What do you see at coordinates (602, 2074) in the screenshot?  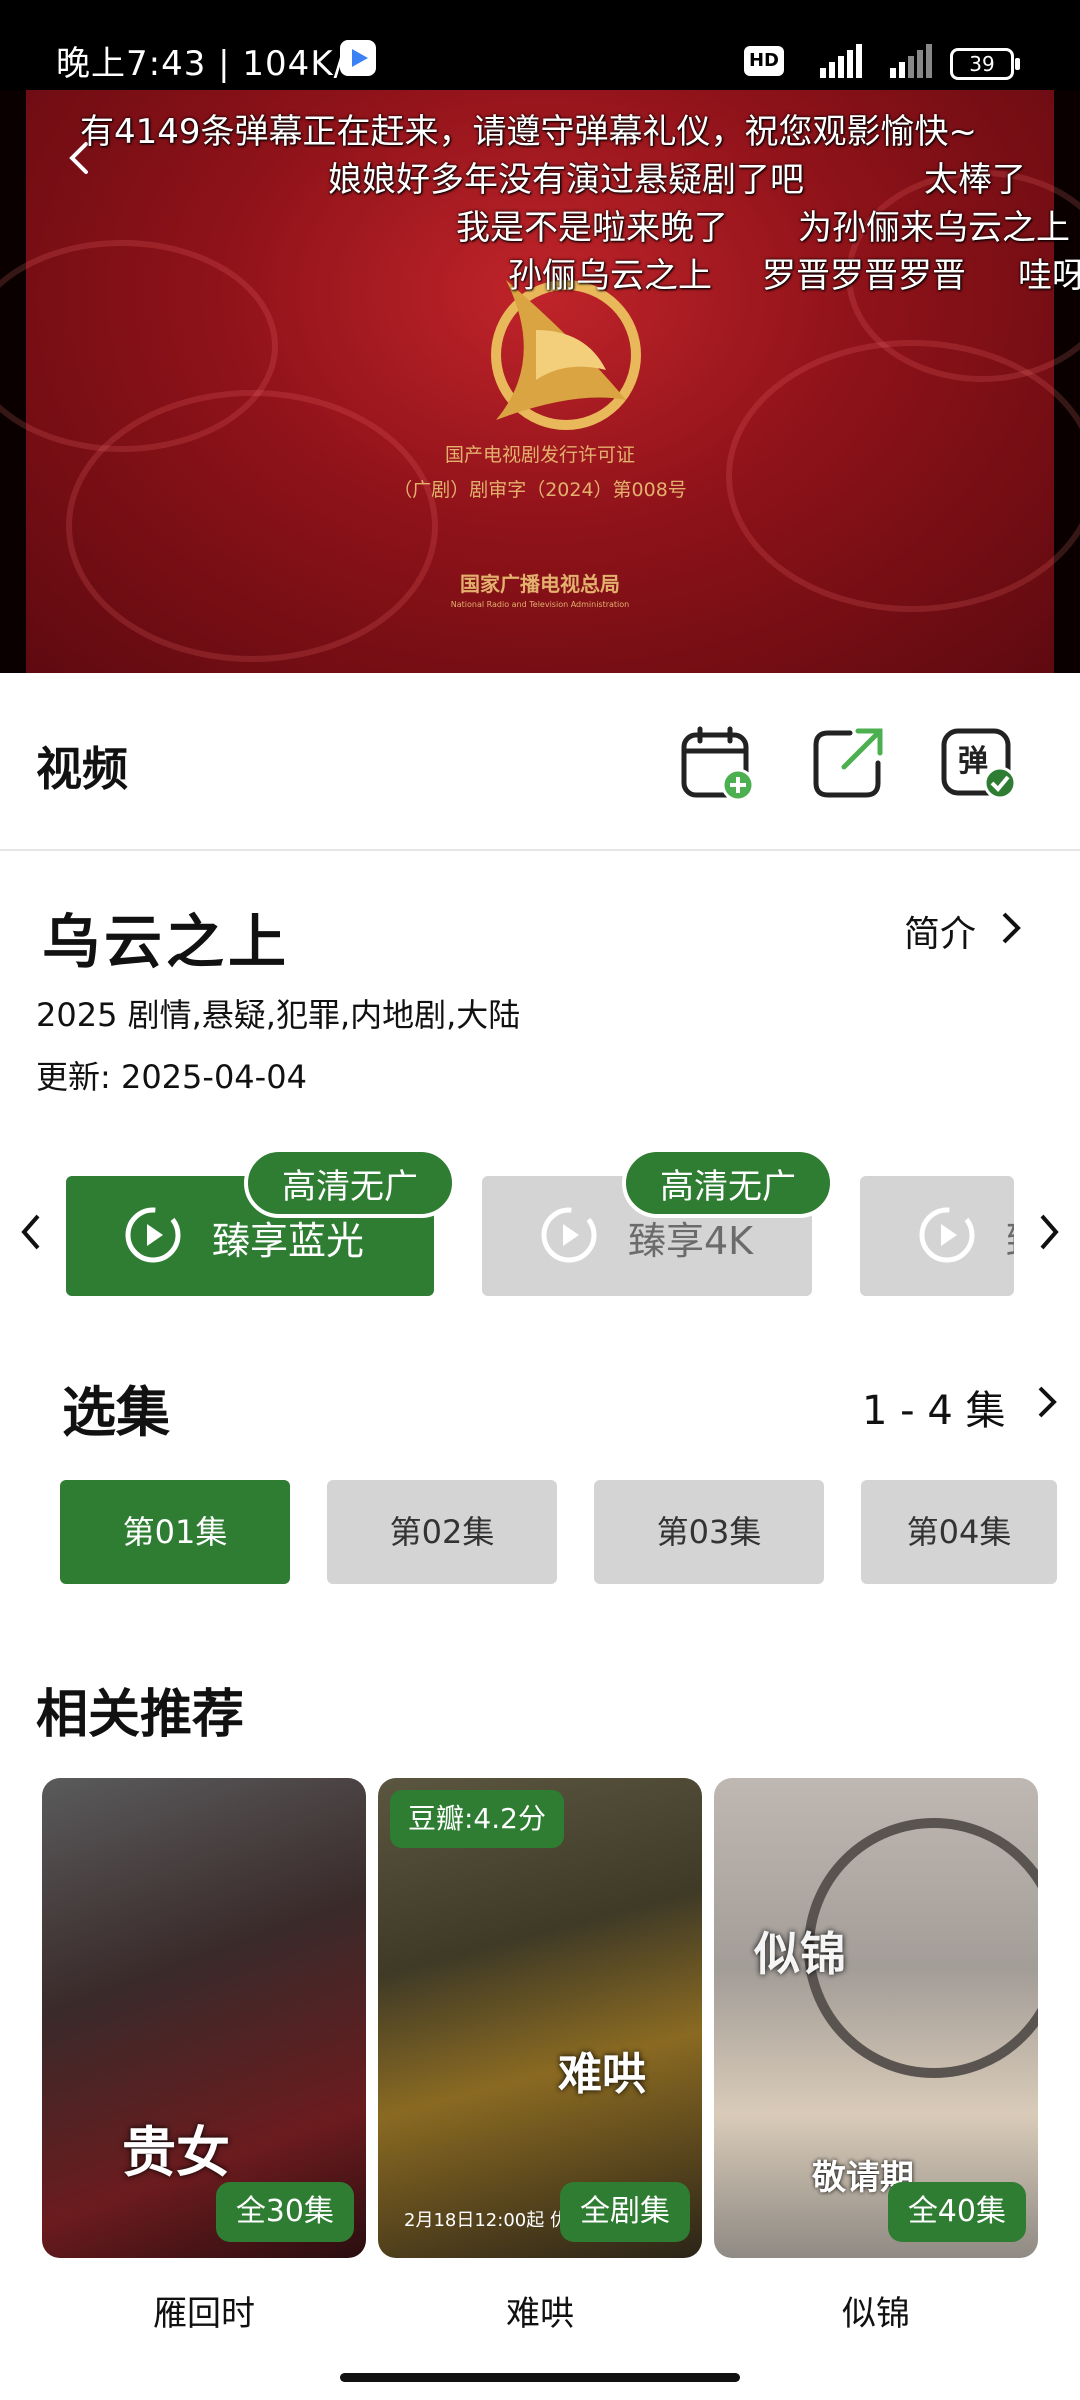 I see `poster-title: 难哄` at bounding box center [602, 2074].